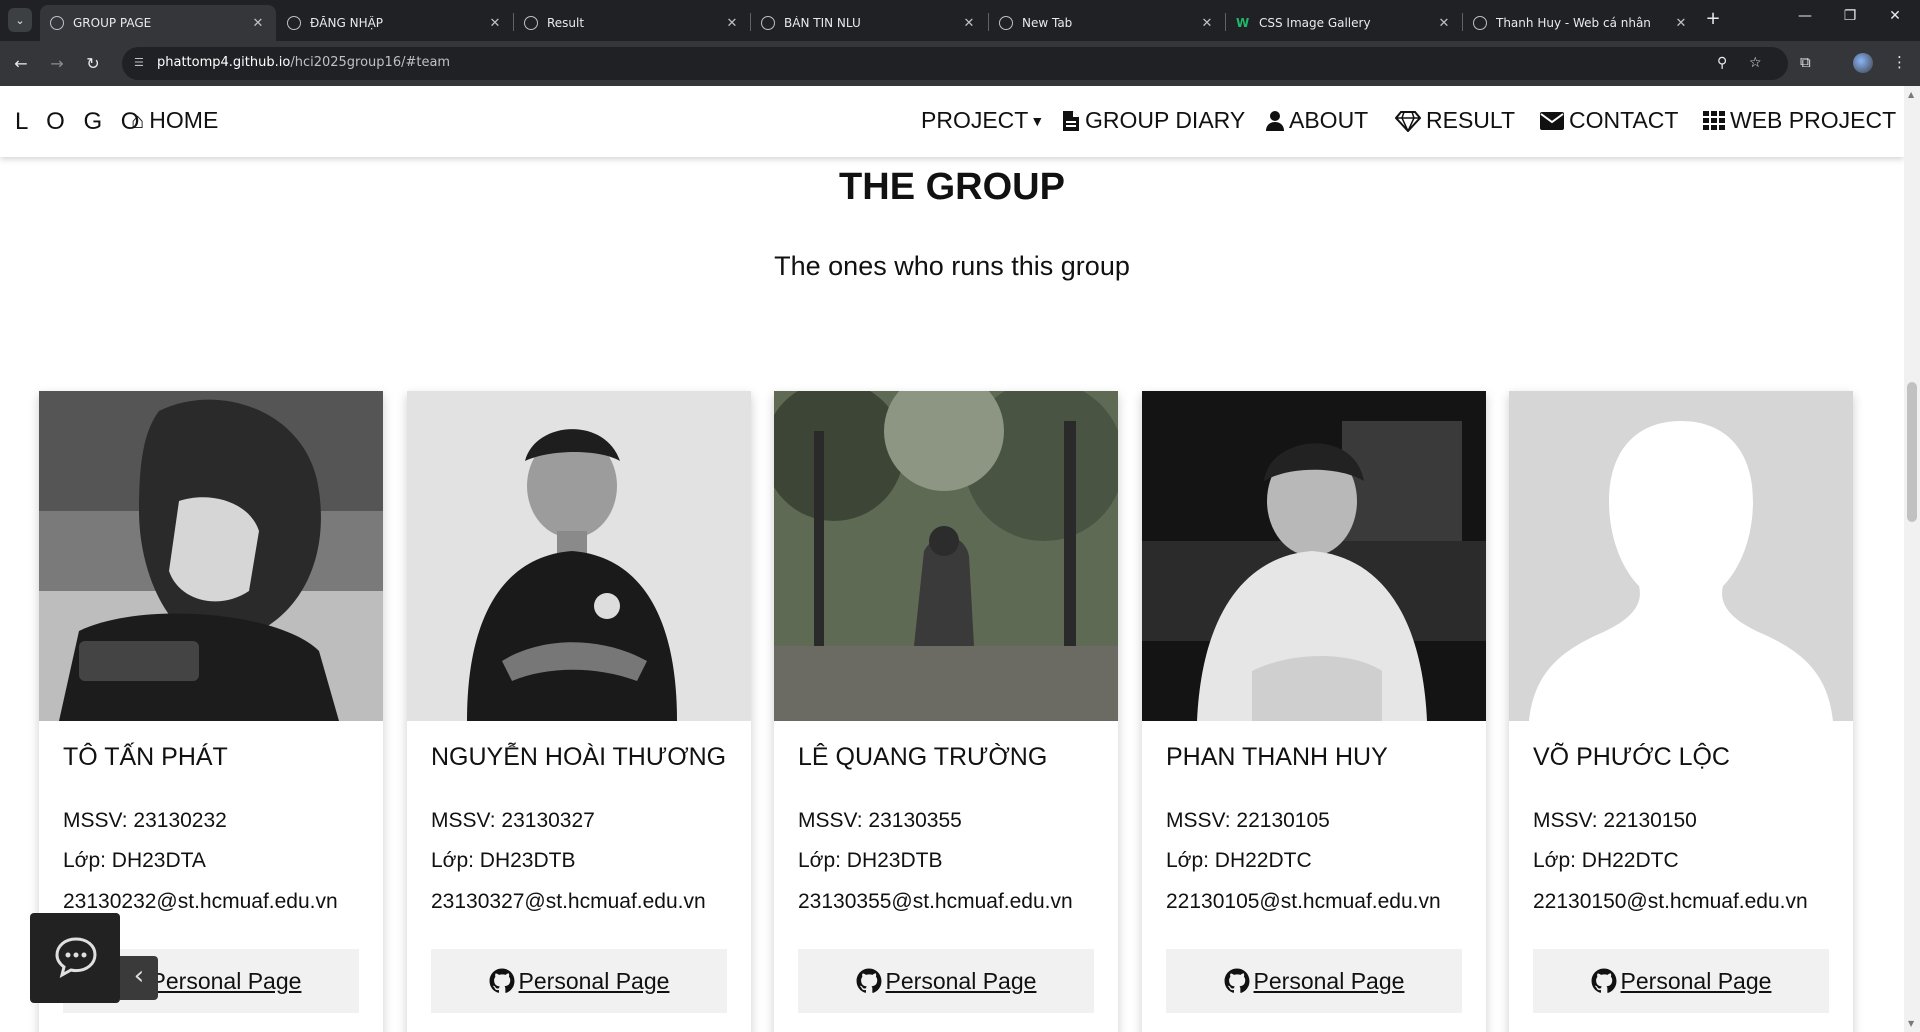 The width and height of the screenshot is (1920, 1032). What do you see at coordinates (93, 64) in the screenshot?
I see `reload-button: ↻` at bounding box center [93, 64].